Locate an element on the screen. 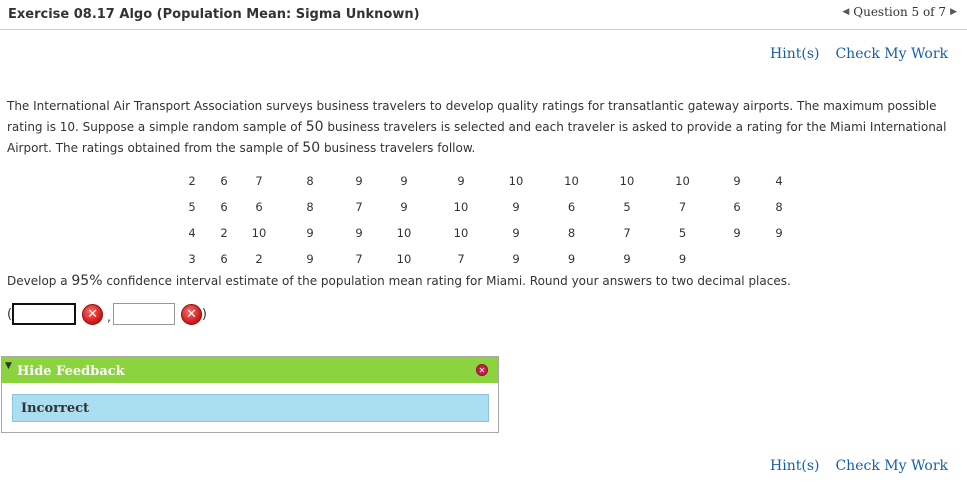 The width and height of the screenshot is (967, 491). feedback-message: Incorrect is located at coordinates (55, 408).